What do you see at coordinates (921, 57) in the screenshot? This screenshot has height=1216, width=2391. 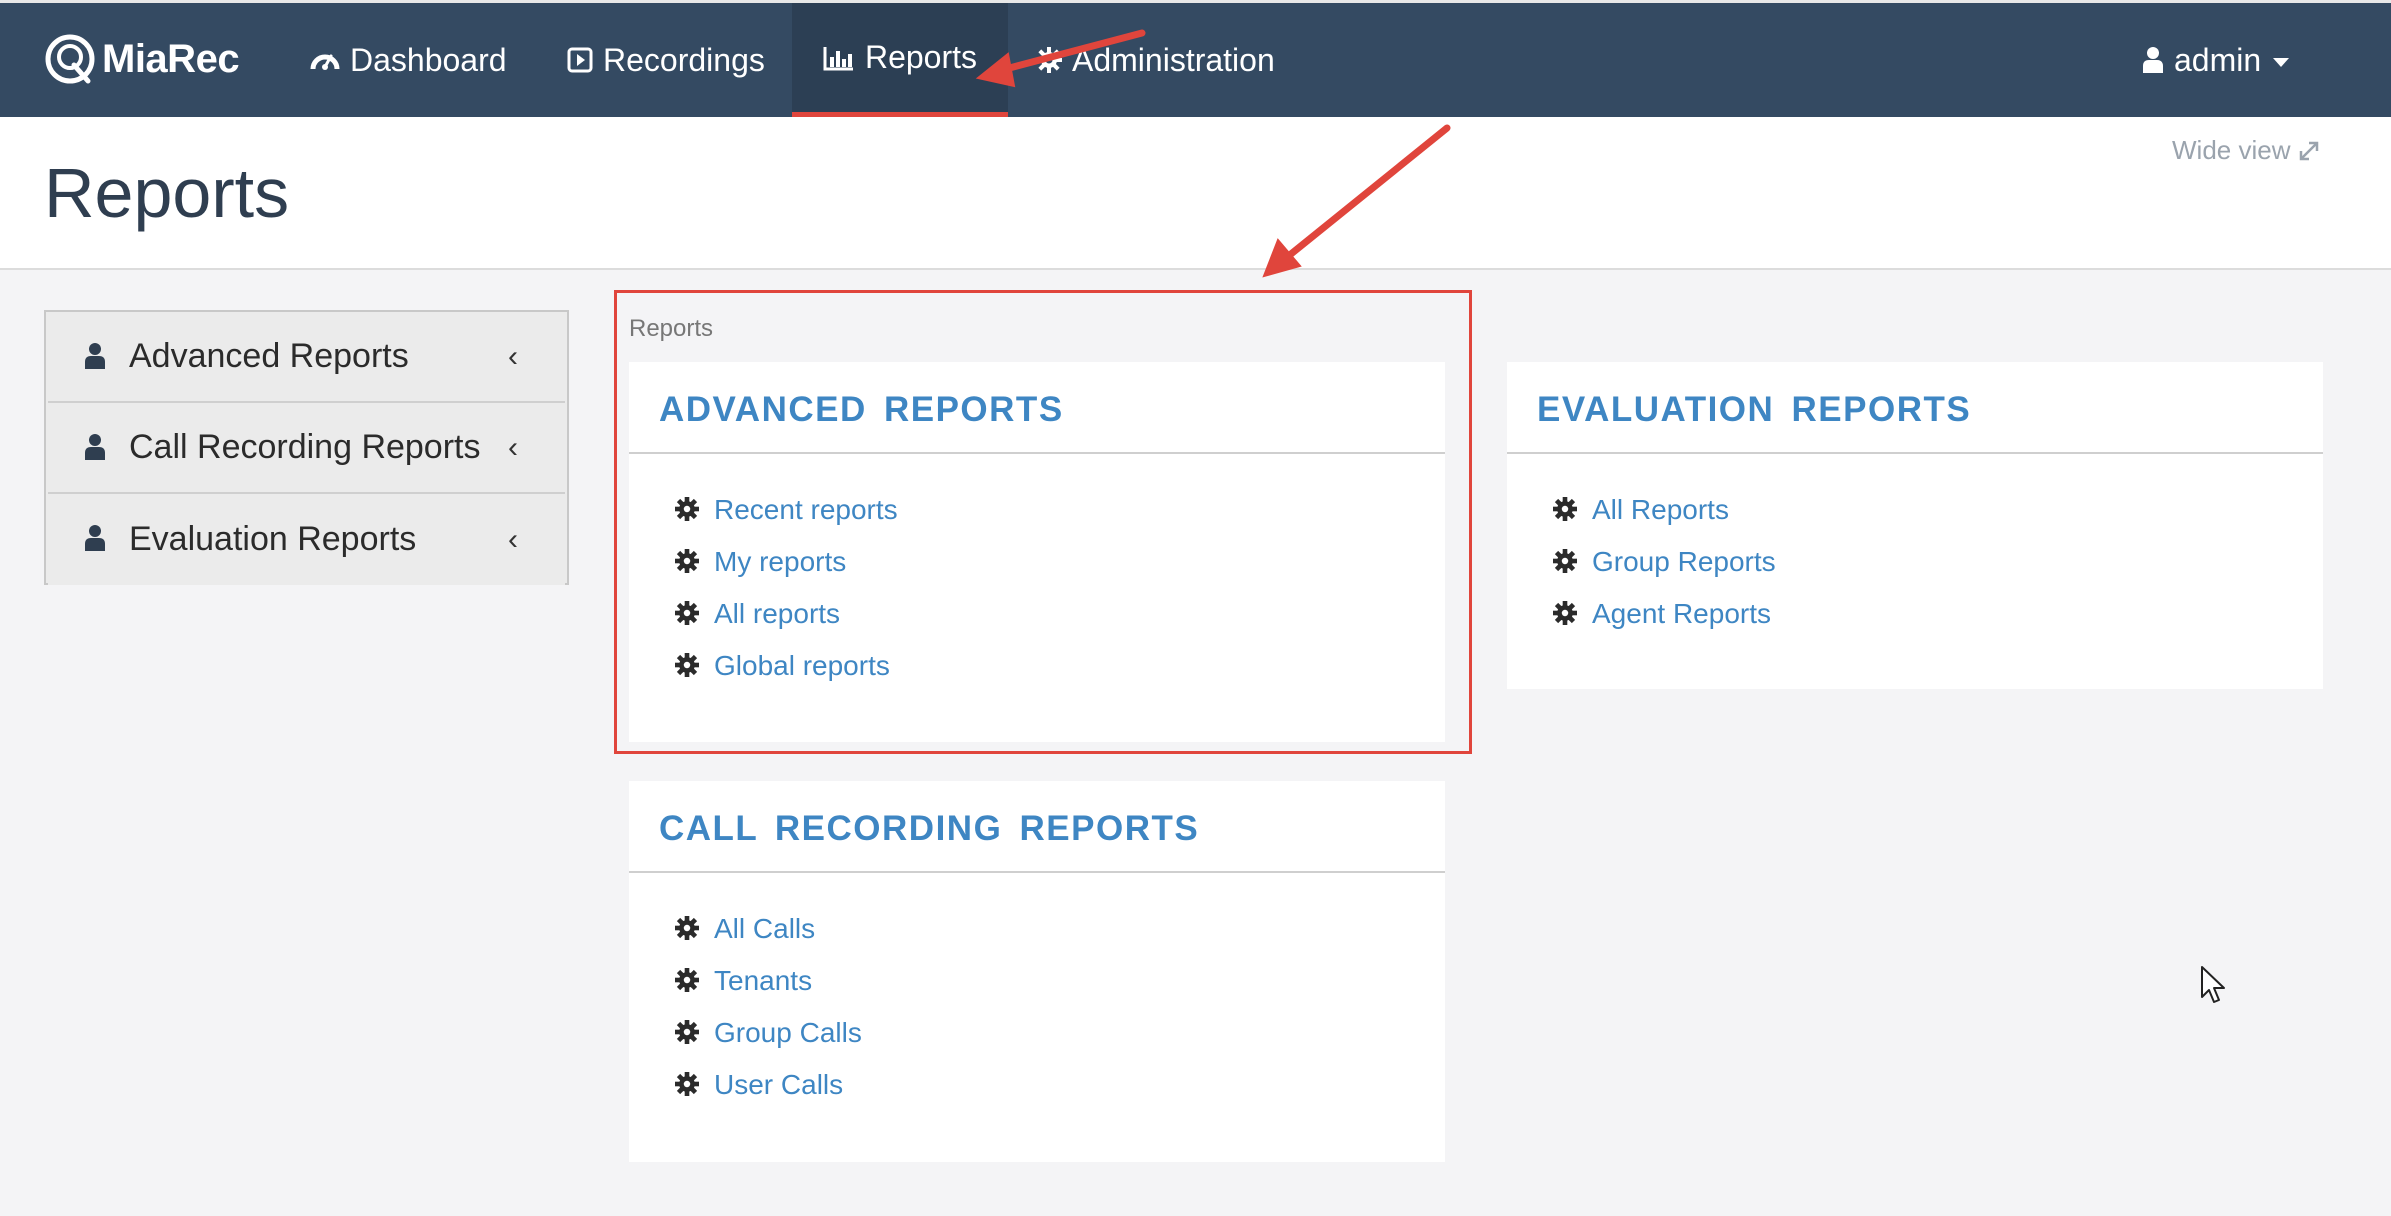 I see `nav-reports-label: Reports` at bounding box center [921, 57].